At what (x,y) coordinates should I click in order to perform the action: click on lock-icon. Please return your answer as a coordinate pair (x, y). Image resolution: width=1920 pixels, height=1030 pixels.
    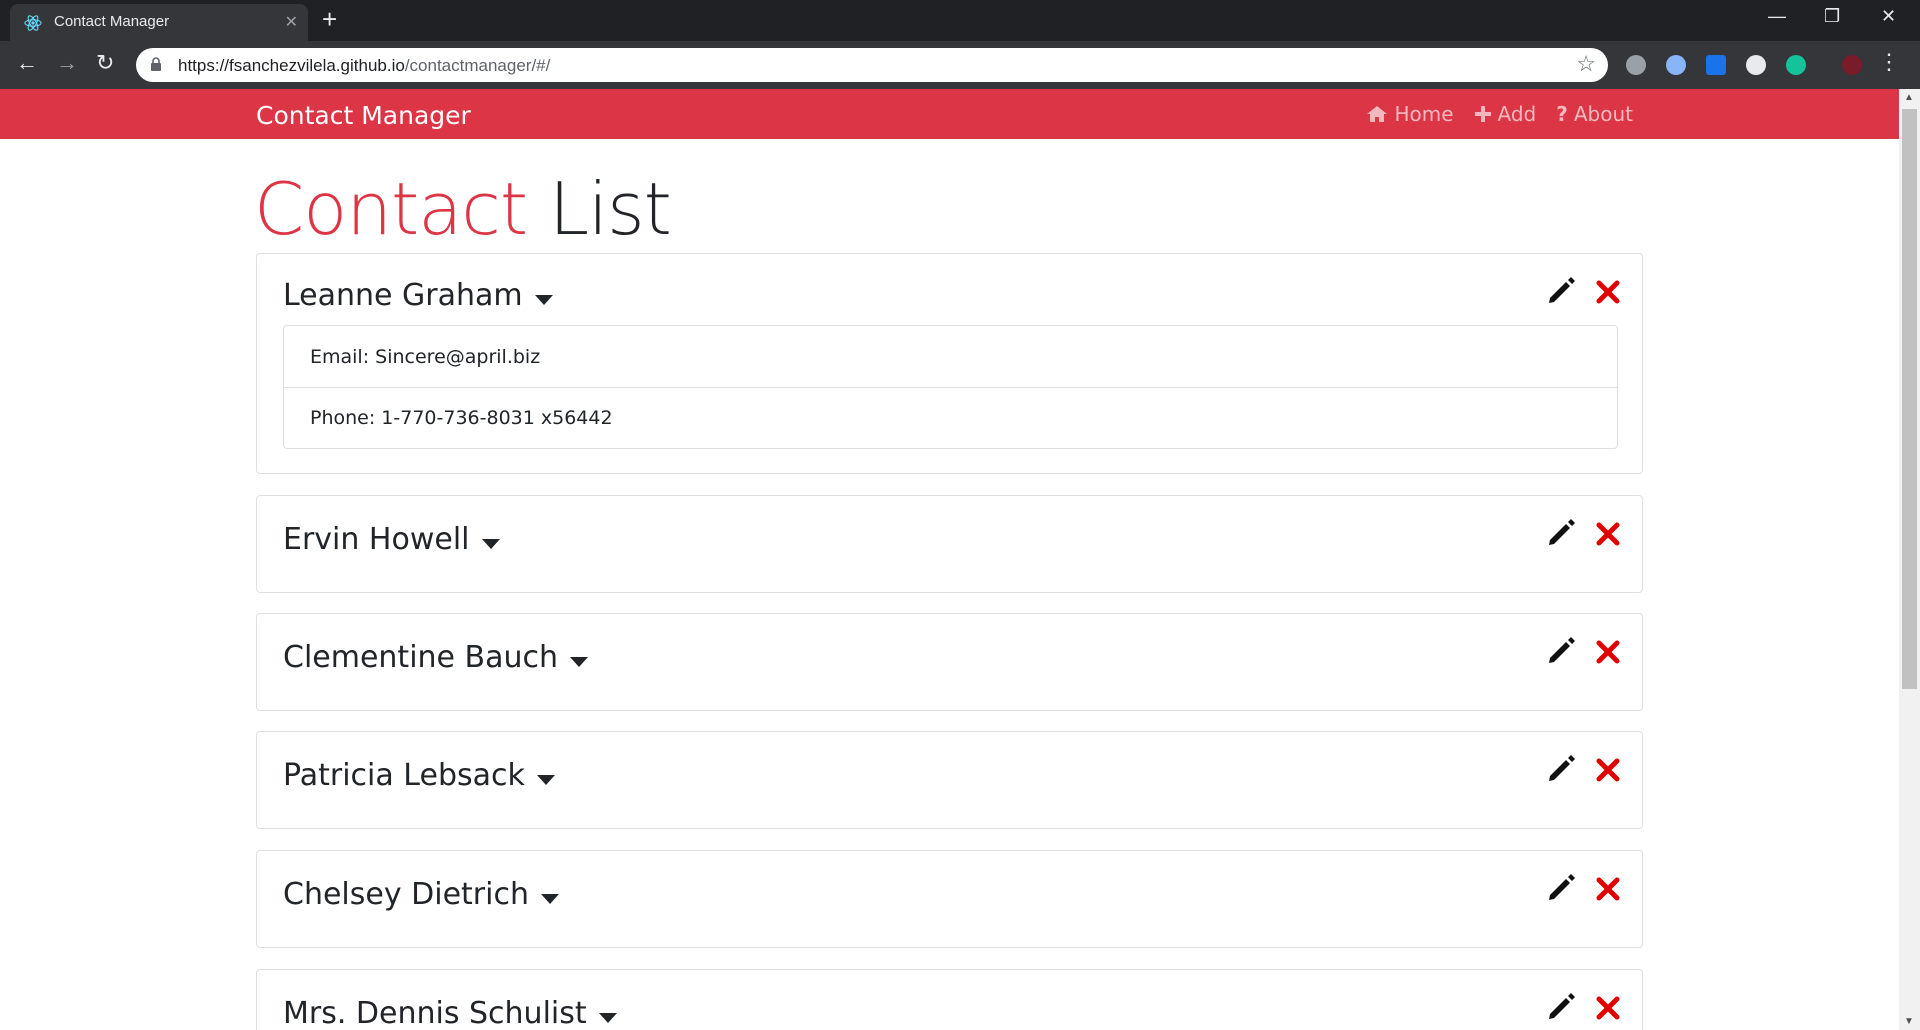
    Looking at the image, I should click on (156, 64).